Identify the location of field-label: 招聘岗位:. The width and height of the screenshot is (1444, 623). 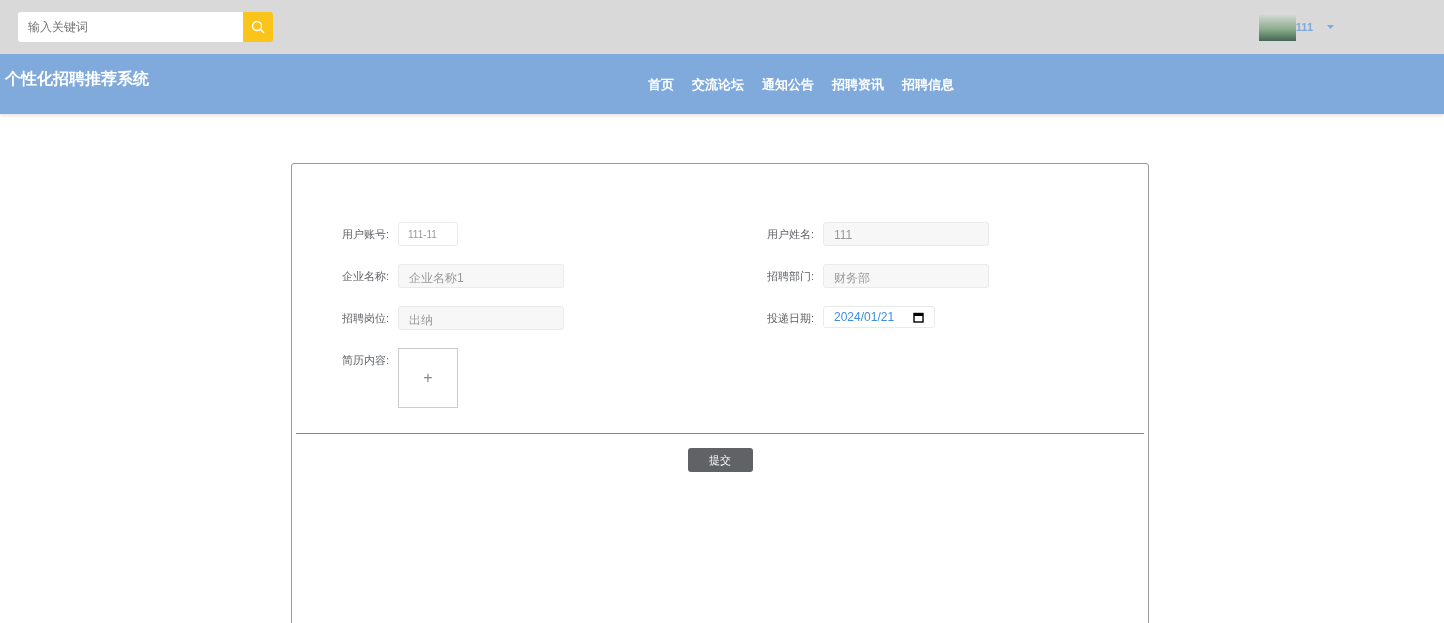
(366, 318).